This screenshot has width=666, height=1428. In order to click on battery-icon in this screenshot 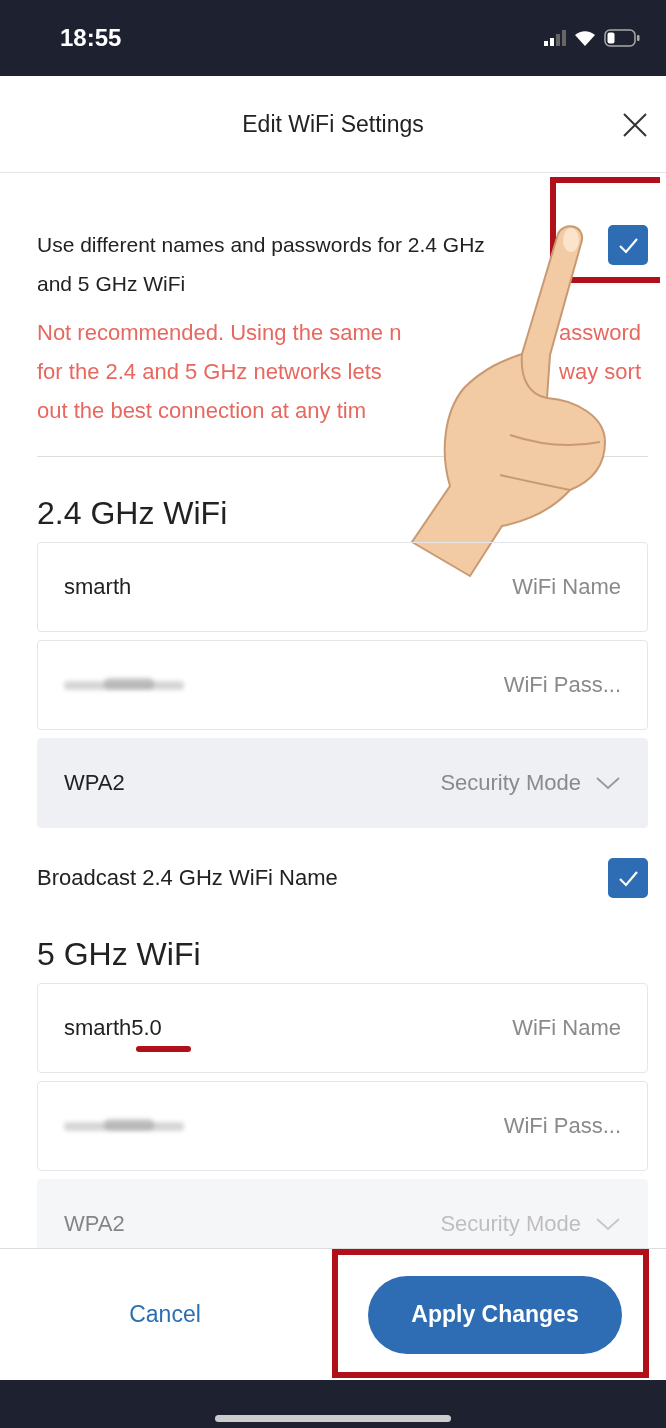, I will do `click(622, 38)`.